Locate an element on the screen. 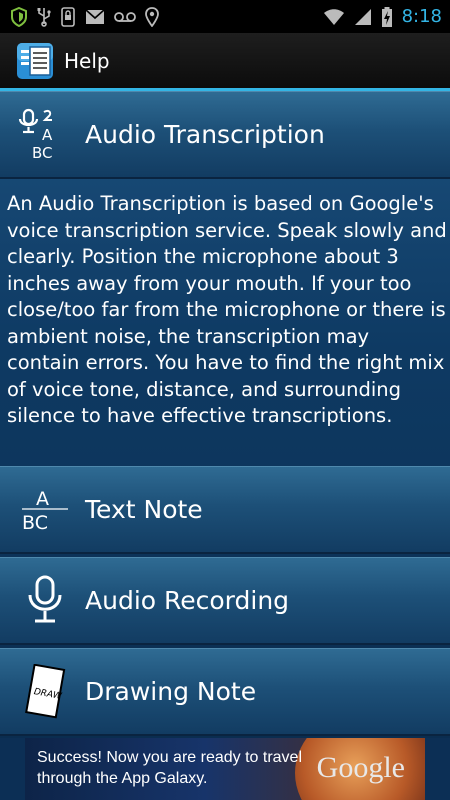 The height and width of the screenshot is (800, 450). action-bar: Help is located at coordinates (225, 62).